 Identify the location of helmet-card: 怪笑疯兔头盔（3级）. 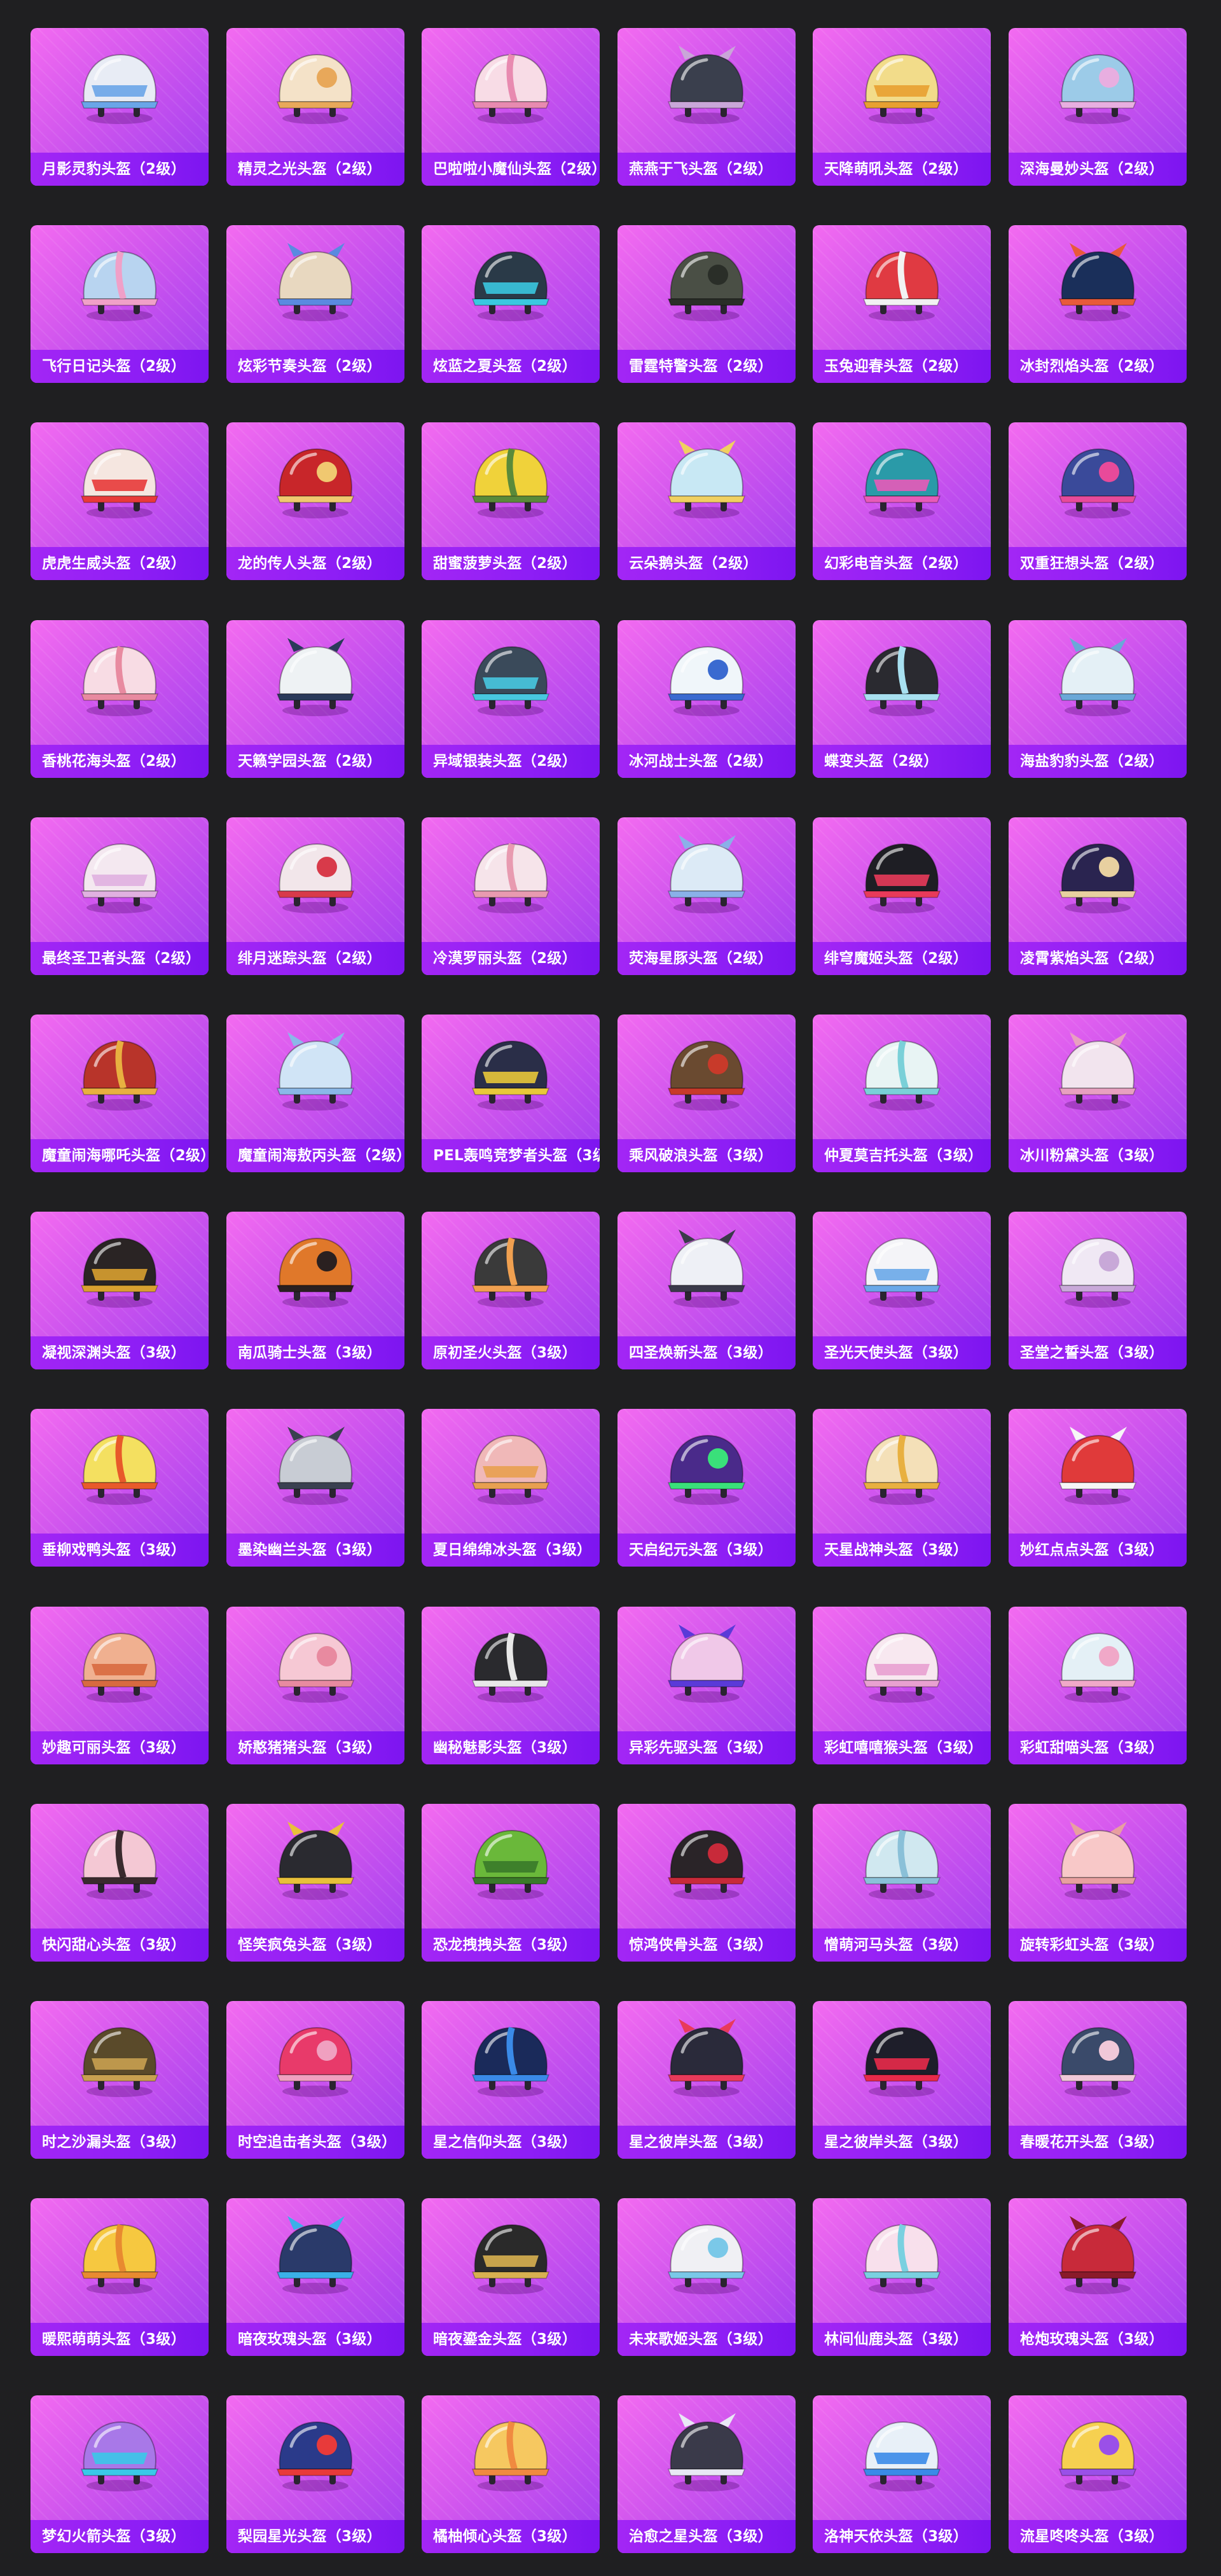
(315, 1883).